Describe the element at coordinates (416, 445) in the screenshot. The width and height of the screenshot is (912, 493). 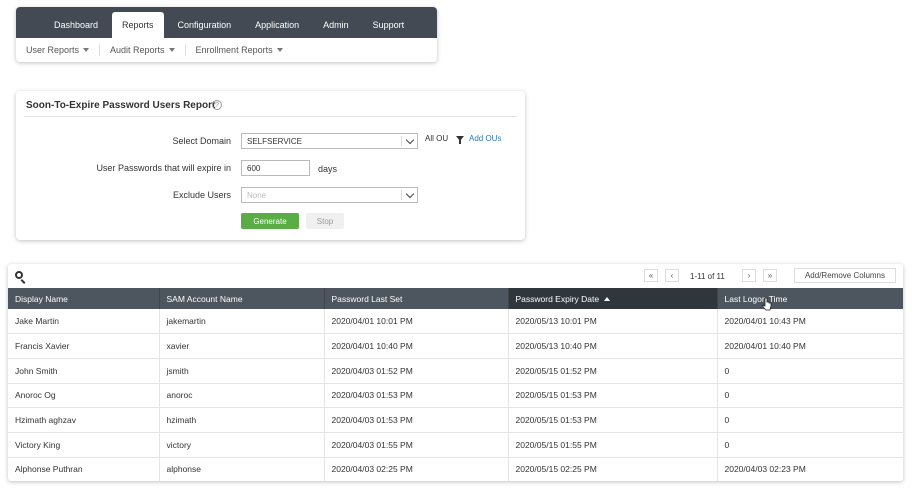
I see `cell-password-last-set: 2020/04/03 01:55 PM` at that location.